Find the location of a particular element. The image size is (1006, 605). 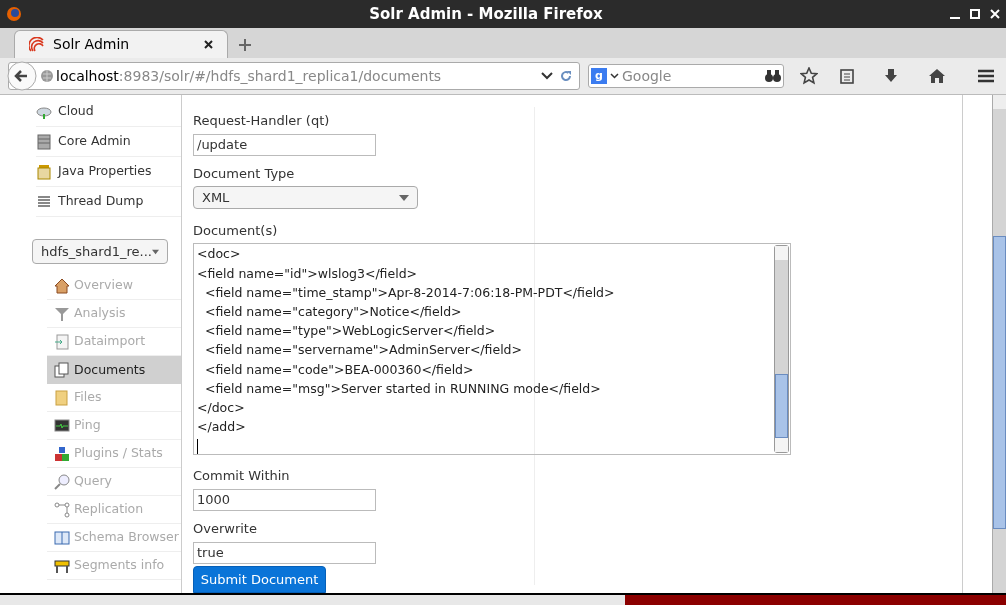

core-menu-item: Analysis is located at coordinates (114, 314).